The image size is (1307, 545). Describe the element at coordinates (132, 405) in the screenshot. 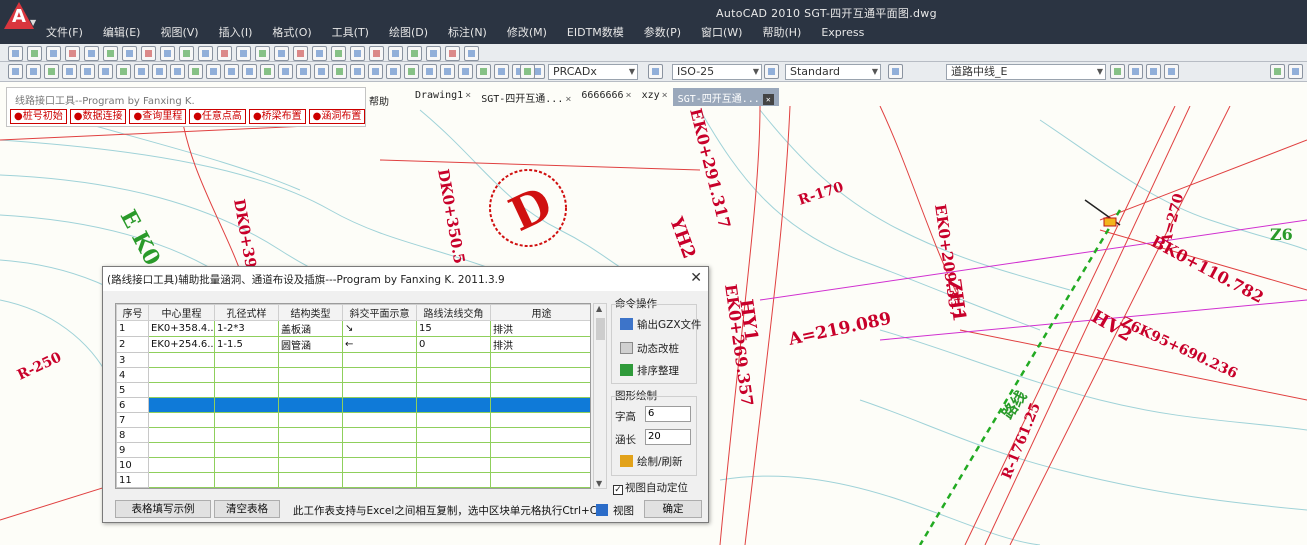

I see `row-number: 6` at that location.